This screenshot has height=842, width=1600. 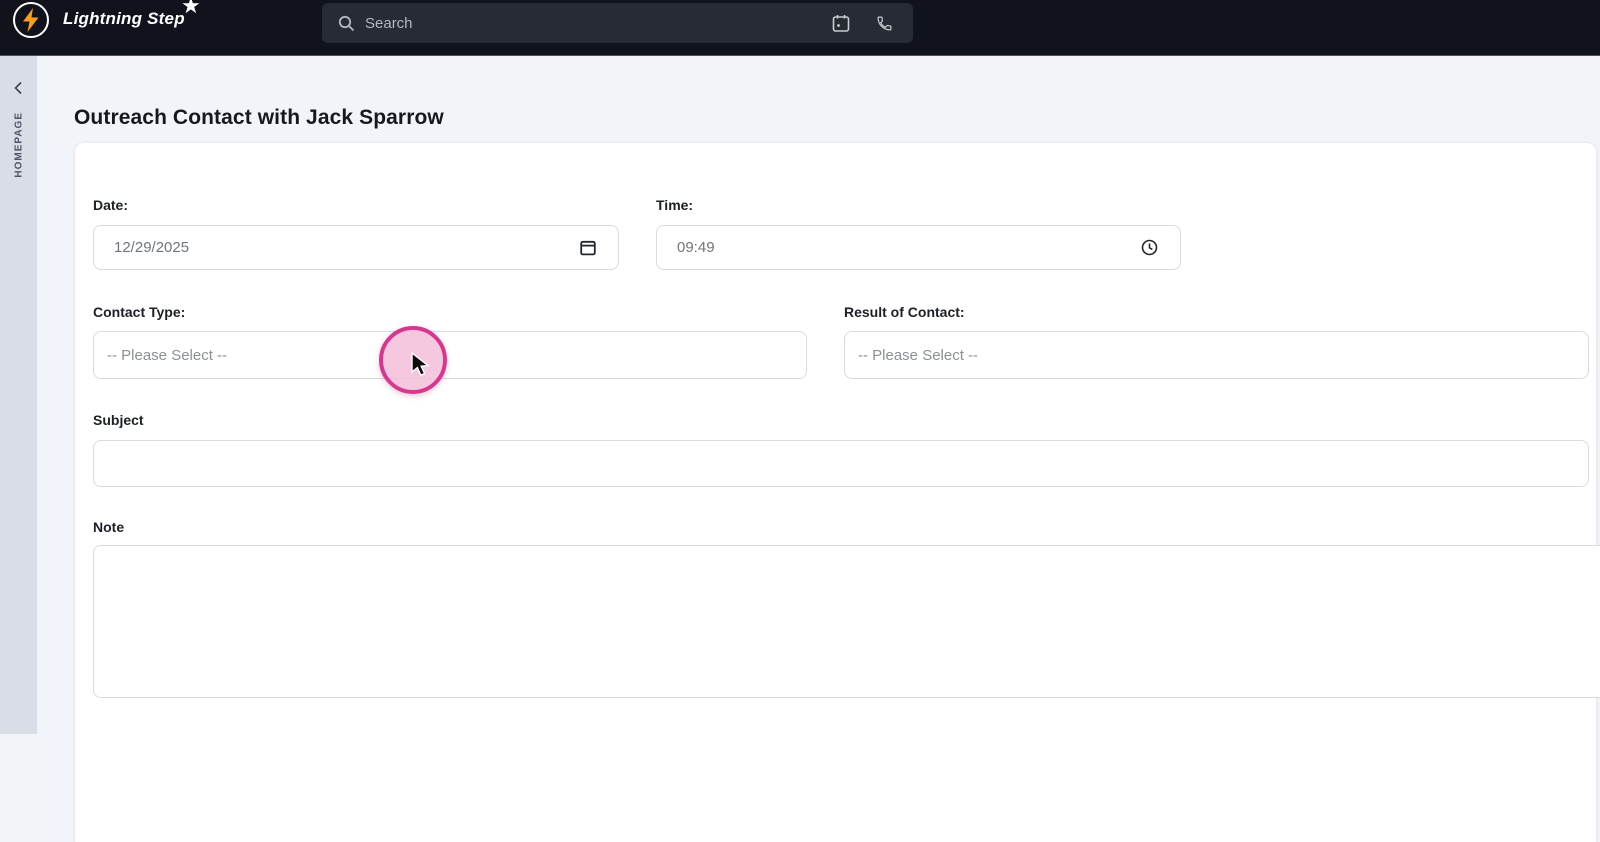 I want to click on brand-title: Lightning Step, so click(x=124, y=18).